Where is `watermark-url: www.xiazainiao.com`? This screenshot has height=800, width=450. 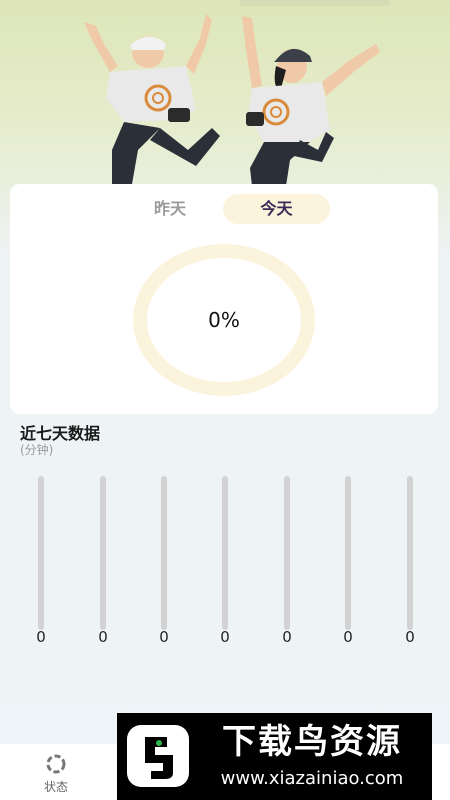
watermark-url: www.xiazainiao.com is located at coordinates (312, 778).